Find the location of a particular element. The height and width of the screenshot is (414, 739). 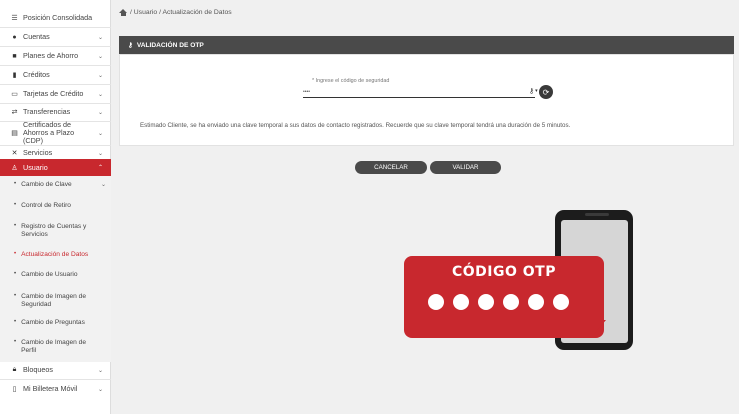

list-icon: ☰ is located at coordinates (14, 18).